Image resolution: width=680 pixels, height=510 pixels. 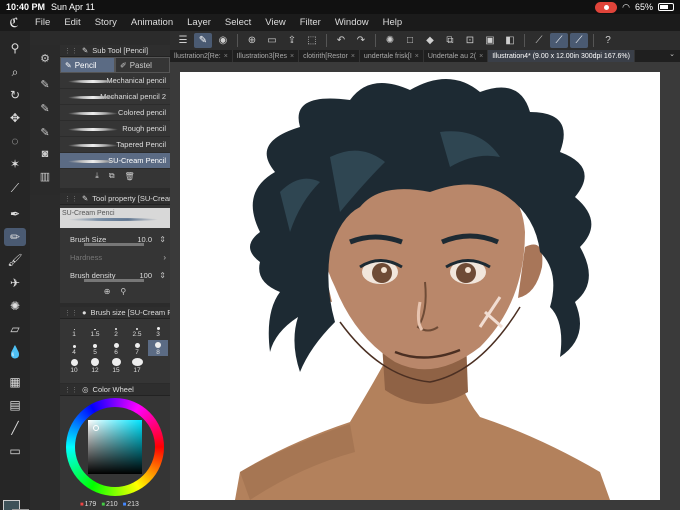 I want to click on fill-icon: ◆, so click(x=430, y=40).